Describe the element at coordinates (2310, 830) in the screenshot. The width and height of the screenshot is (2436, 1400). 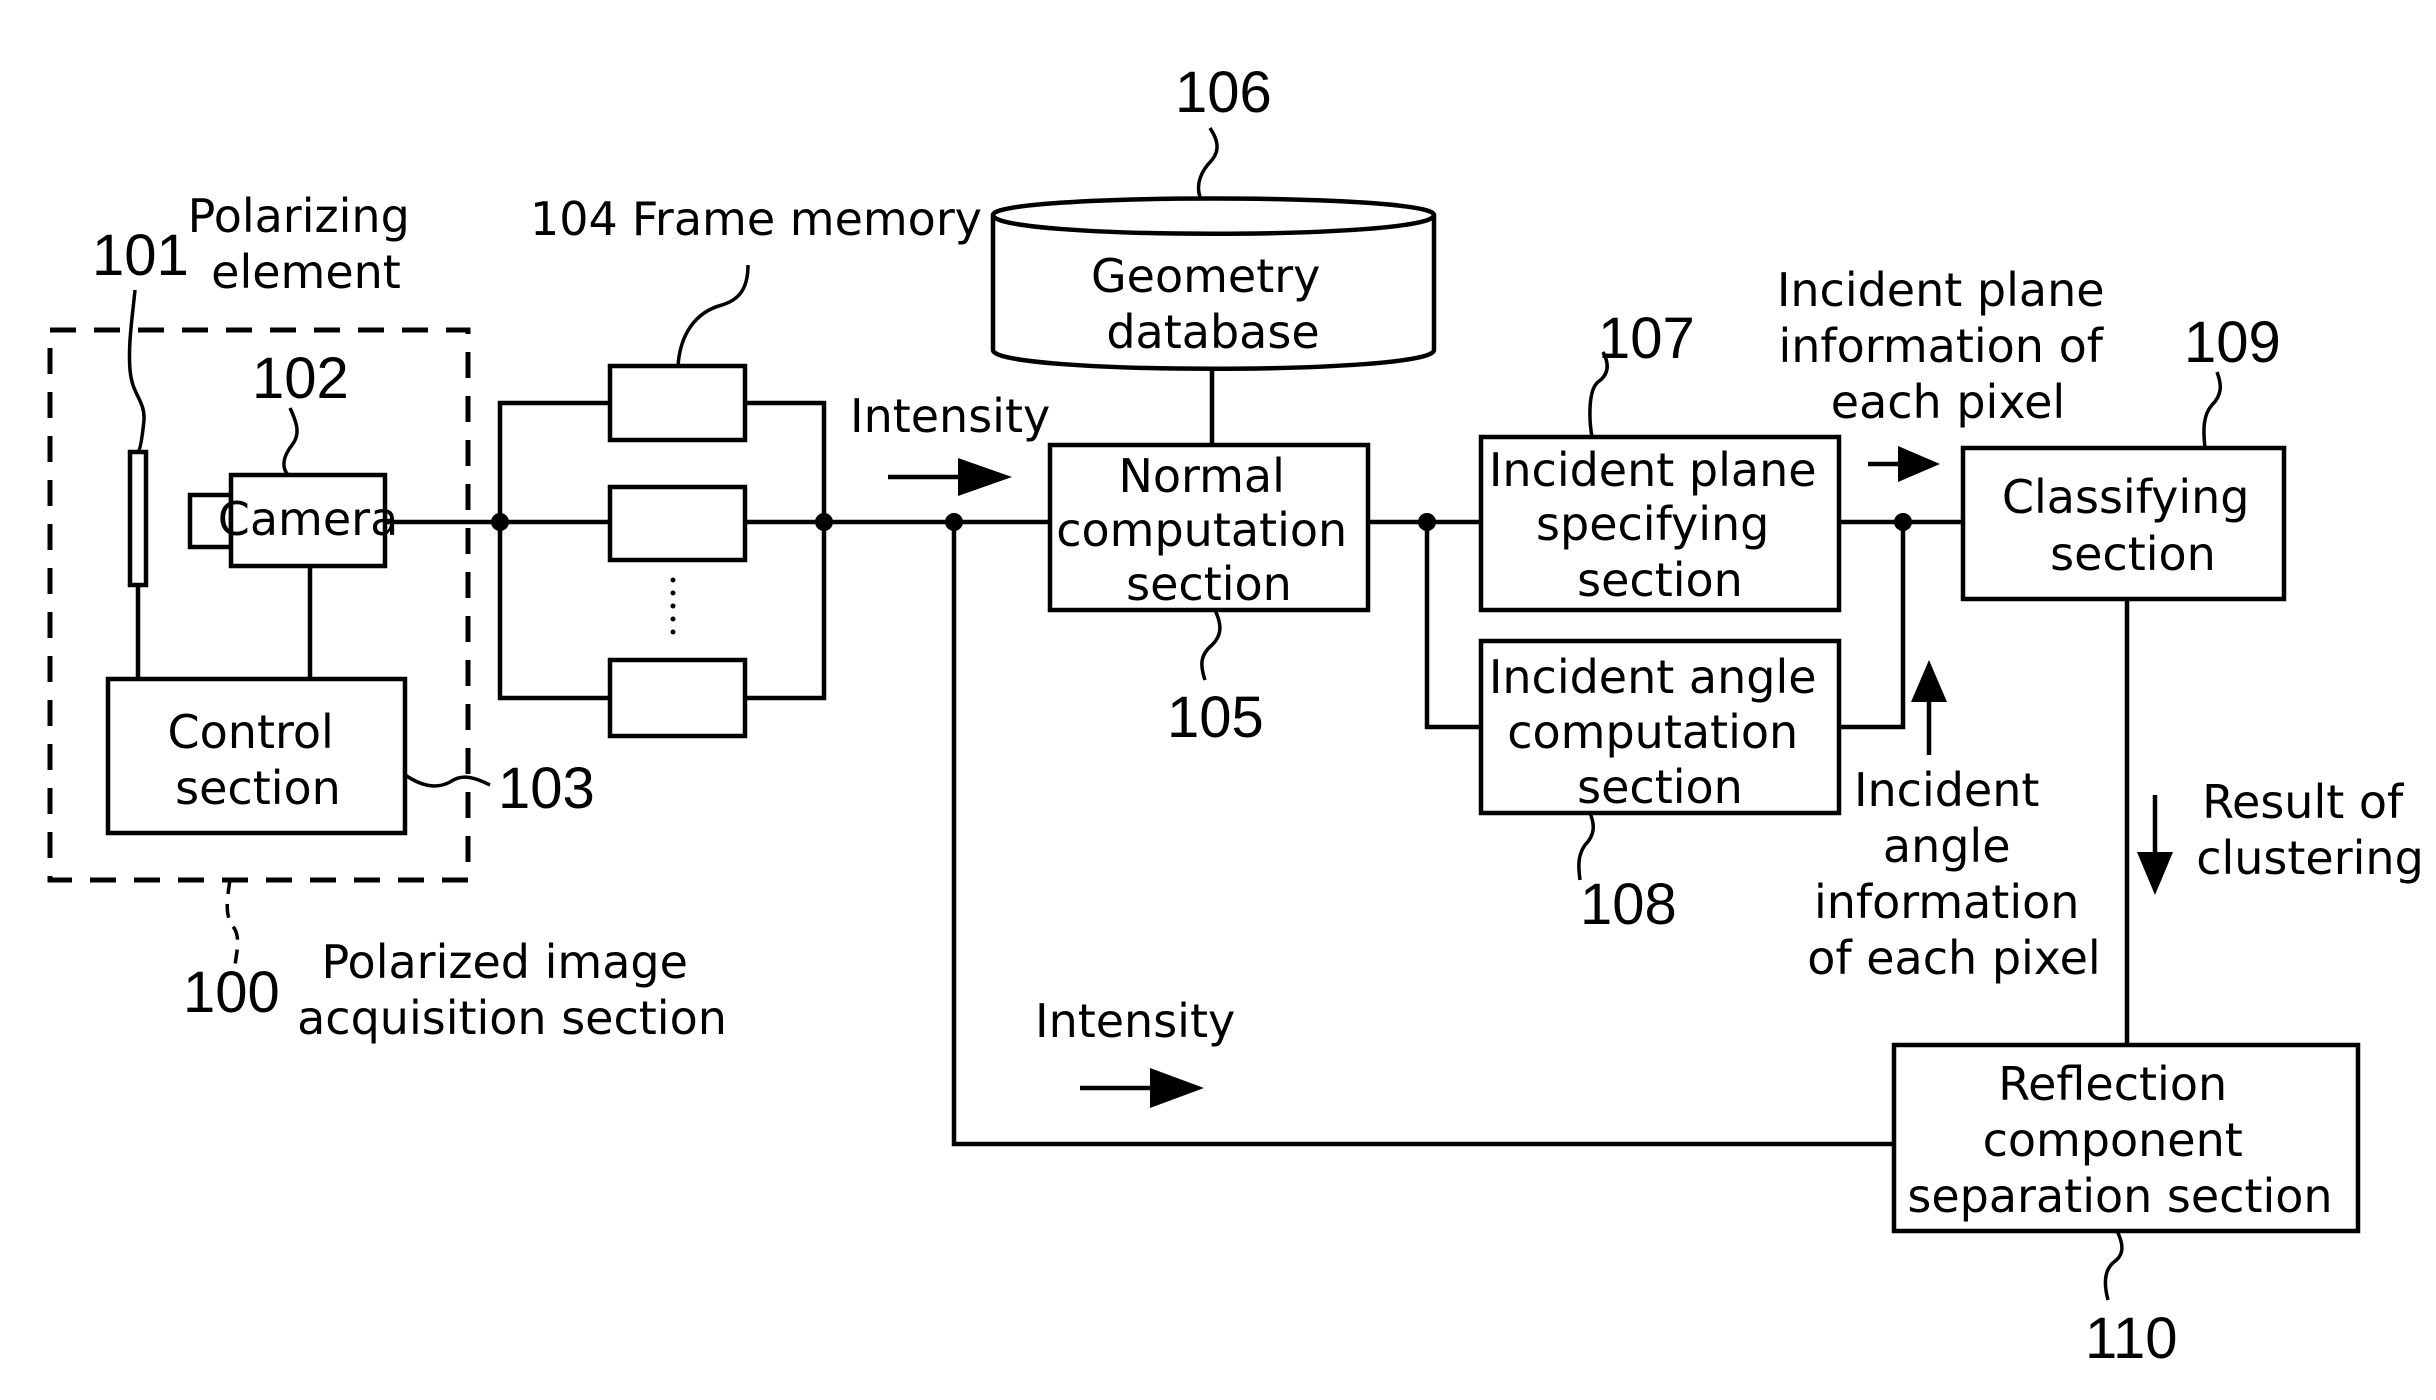
I see `clustering-result-label: Result of clustering` at that location.